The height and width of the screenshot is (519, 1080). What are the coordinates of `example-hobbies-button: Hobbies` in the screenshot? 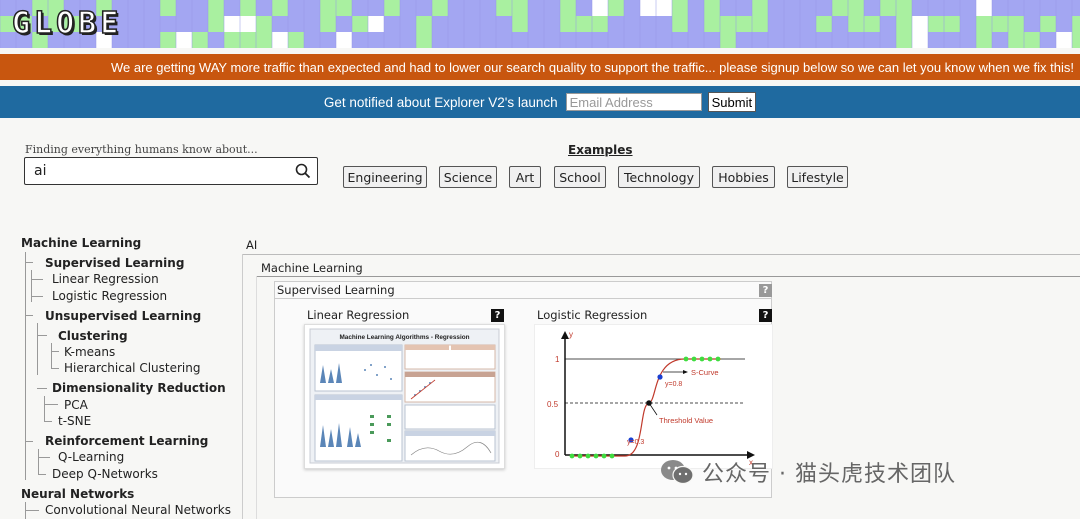 It's located at (743, 177).